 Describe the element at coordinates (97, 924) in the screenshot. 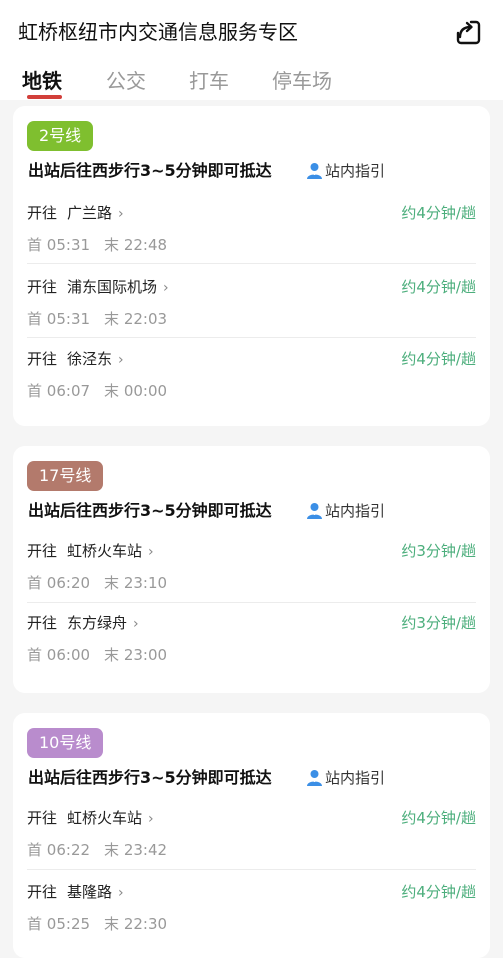

I see `service-hours: 首 05:25 末 22:30` at that location.